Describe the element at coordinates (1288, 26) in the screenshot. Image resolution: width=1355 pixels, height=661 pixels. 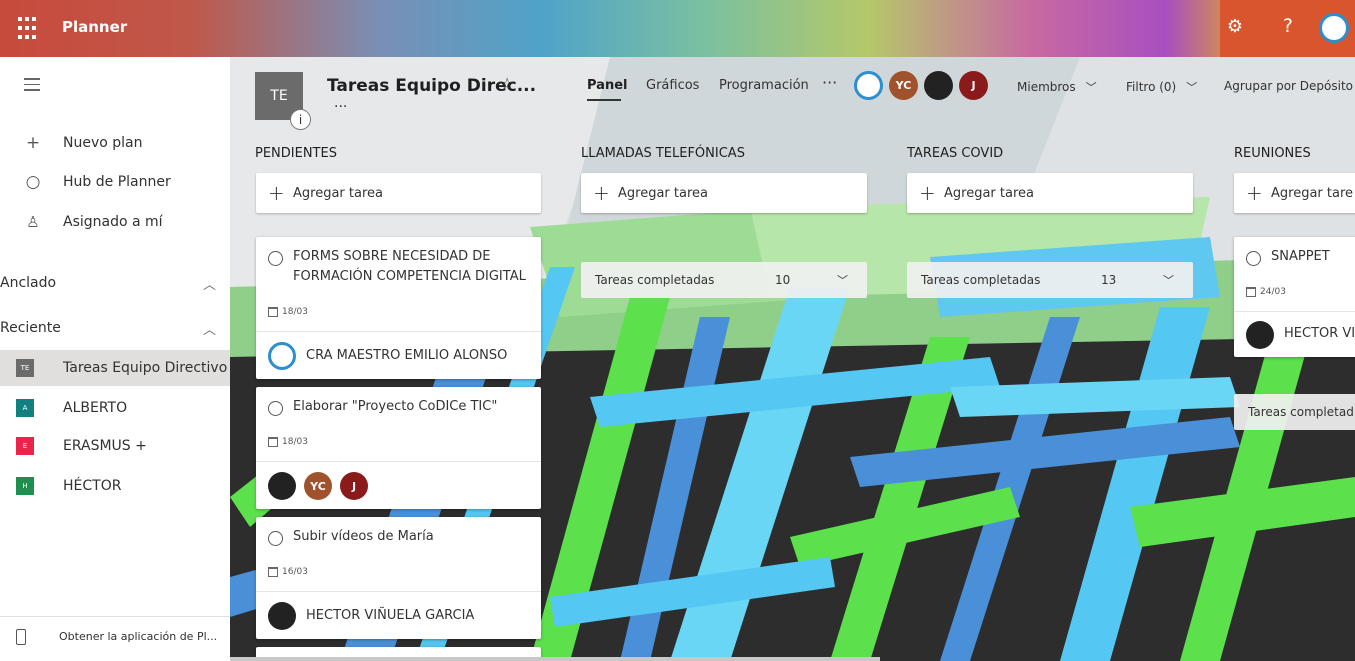
I see `help-icon: ?` at that location.